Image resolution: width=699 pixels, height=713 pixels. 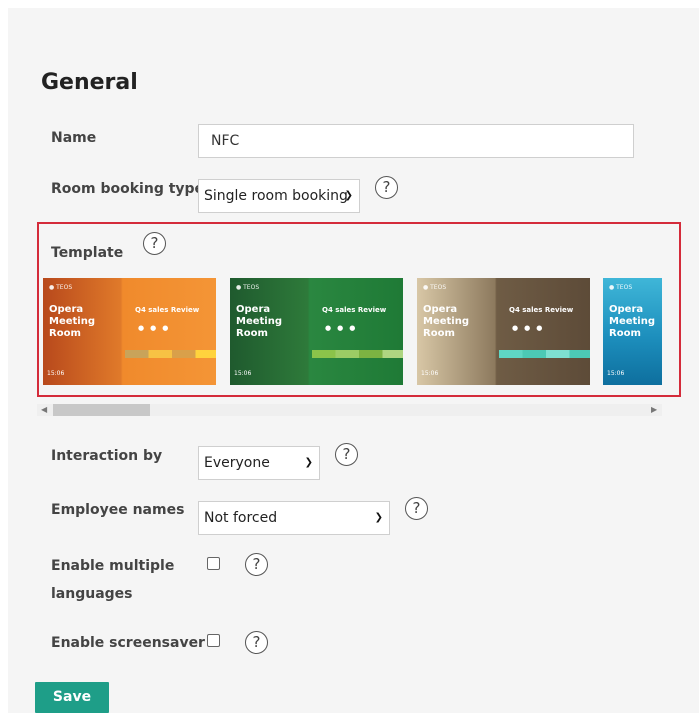 What do you see at coordinates (128, 643) in the screenshot?
I see `enable-screensaver-label: Enable screensaver` at bounding box center [128, 643].